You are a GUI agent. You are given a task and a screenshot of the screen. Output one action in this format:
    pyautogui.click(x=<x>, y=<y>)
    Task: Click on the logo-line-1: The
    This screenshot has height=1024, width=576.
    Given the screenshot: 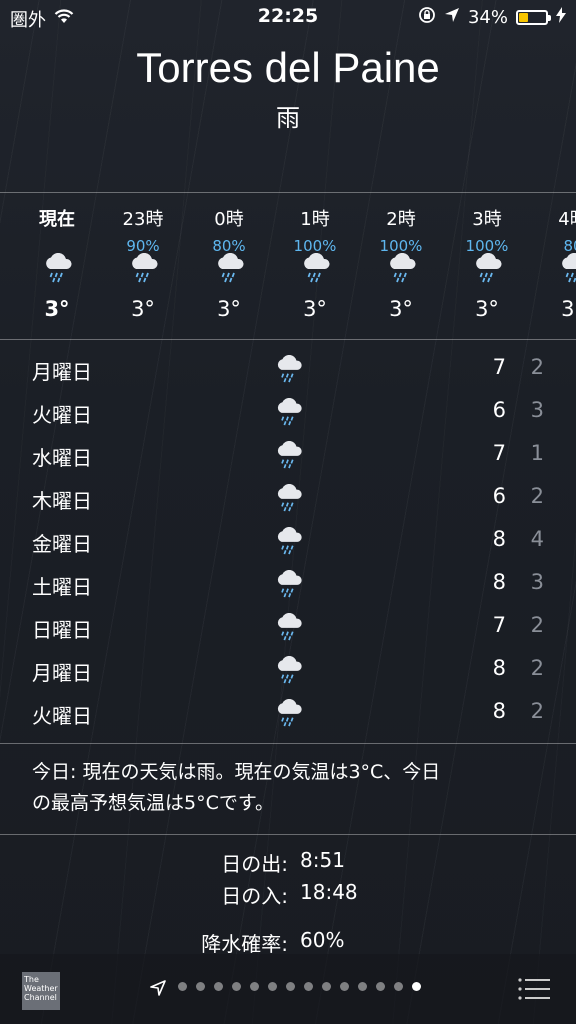 What is the action you would take?
    pyautogui.click(x=31, y=979)
    